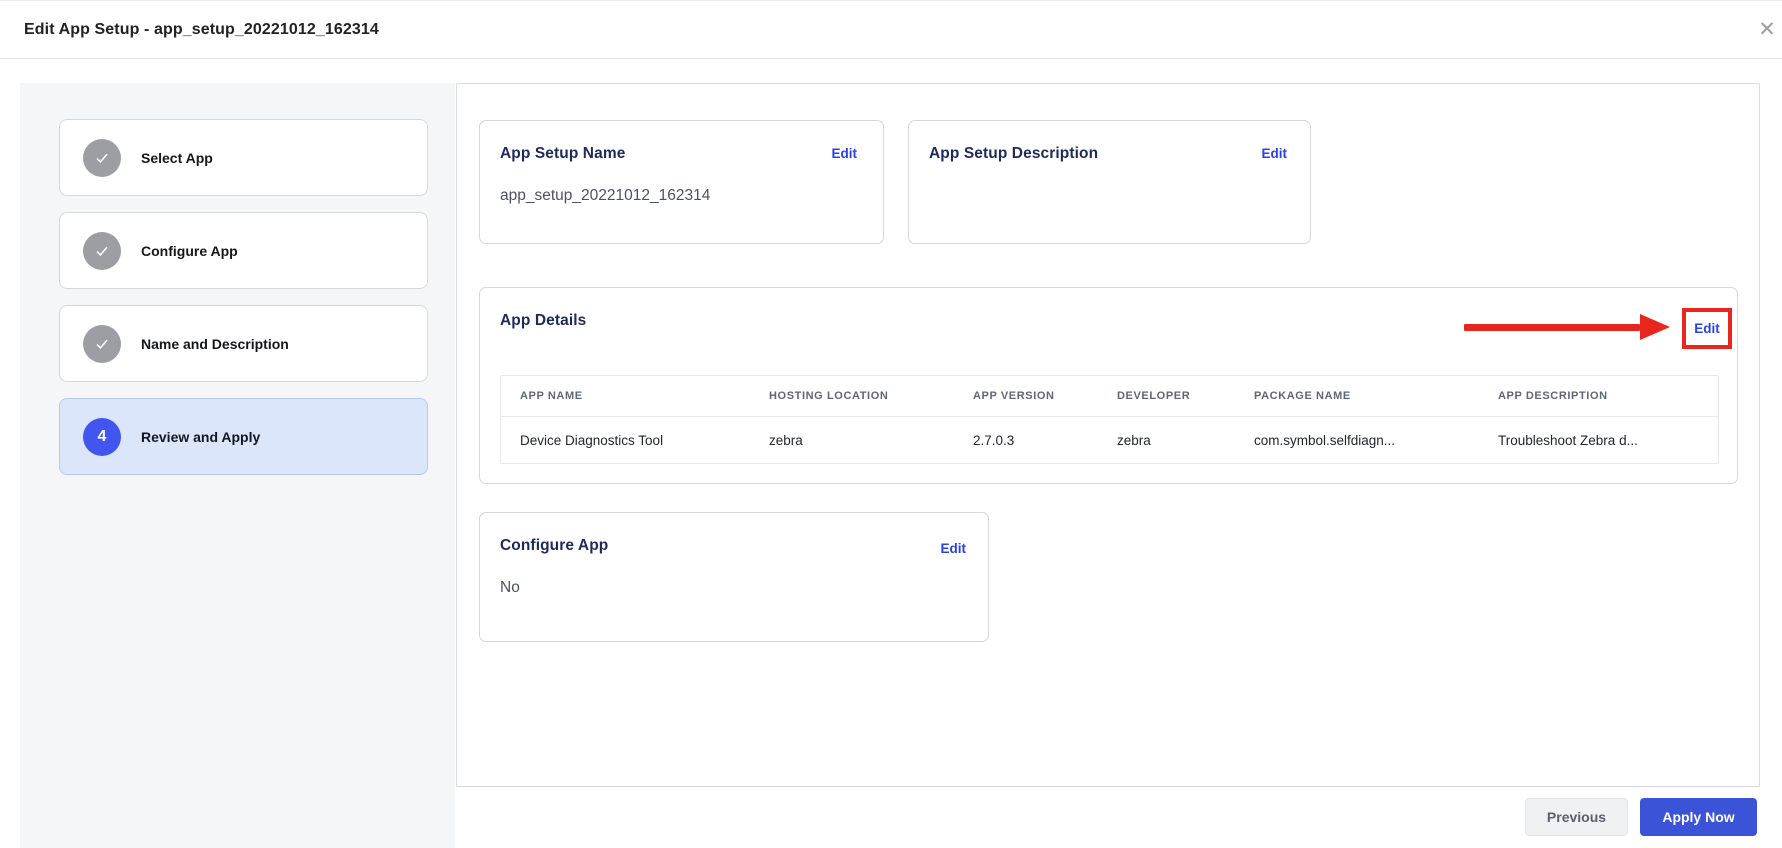 This screenshot has width=1782, height=848. Describe the element at coordinates (1553, 396) in the screenshot. I see `column-header-app-description: APP DESCRIPTION` at that location.